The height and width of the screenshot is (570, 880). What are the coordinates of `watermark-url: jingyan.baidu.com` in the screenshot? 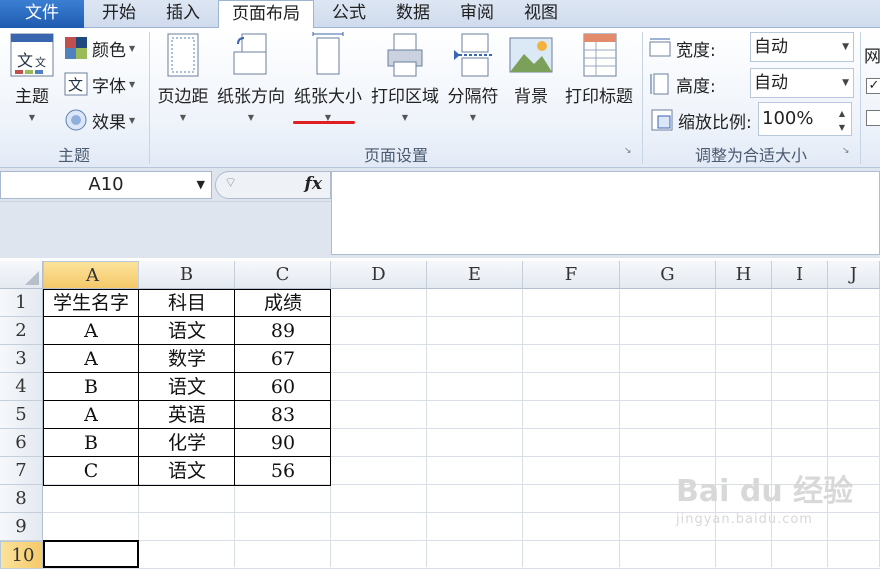 It's located at (744, 519).